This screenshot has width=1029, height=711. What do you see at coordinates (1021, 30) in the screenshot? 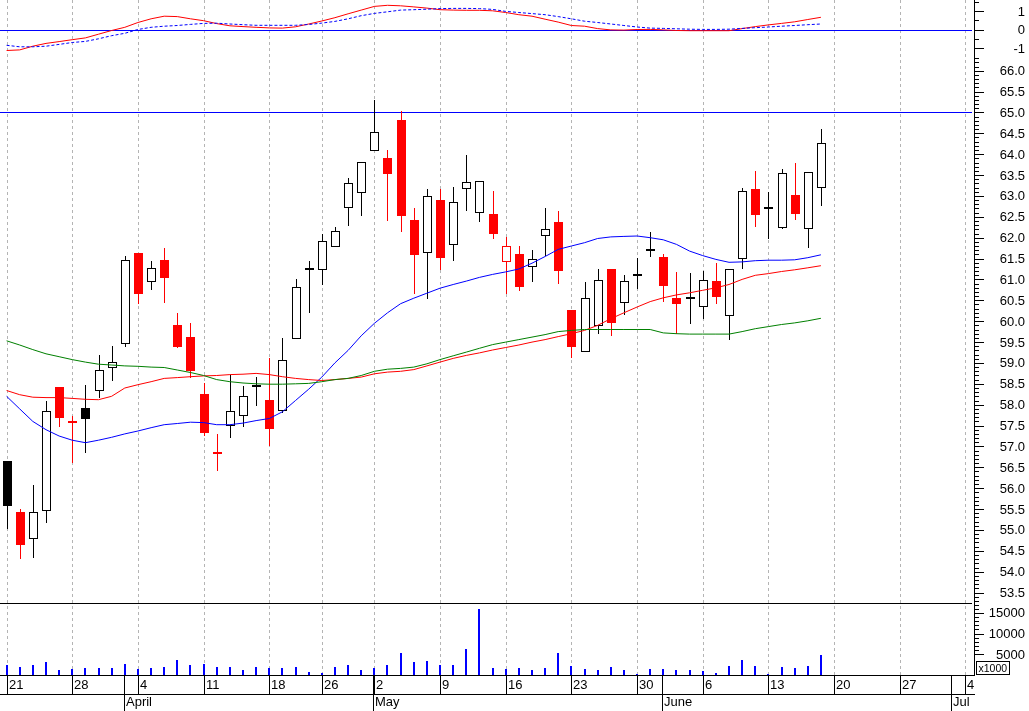
I see `axis-label: 0` at bounding box center [1021, 30].